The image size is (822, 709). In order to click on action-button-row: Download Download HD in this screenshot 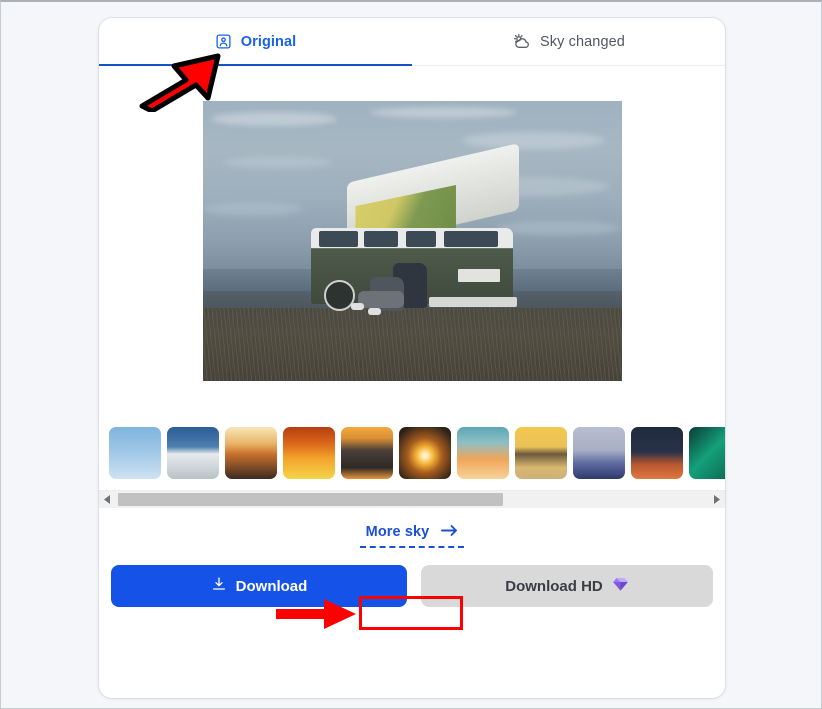, I will do `click(412, 586)`.